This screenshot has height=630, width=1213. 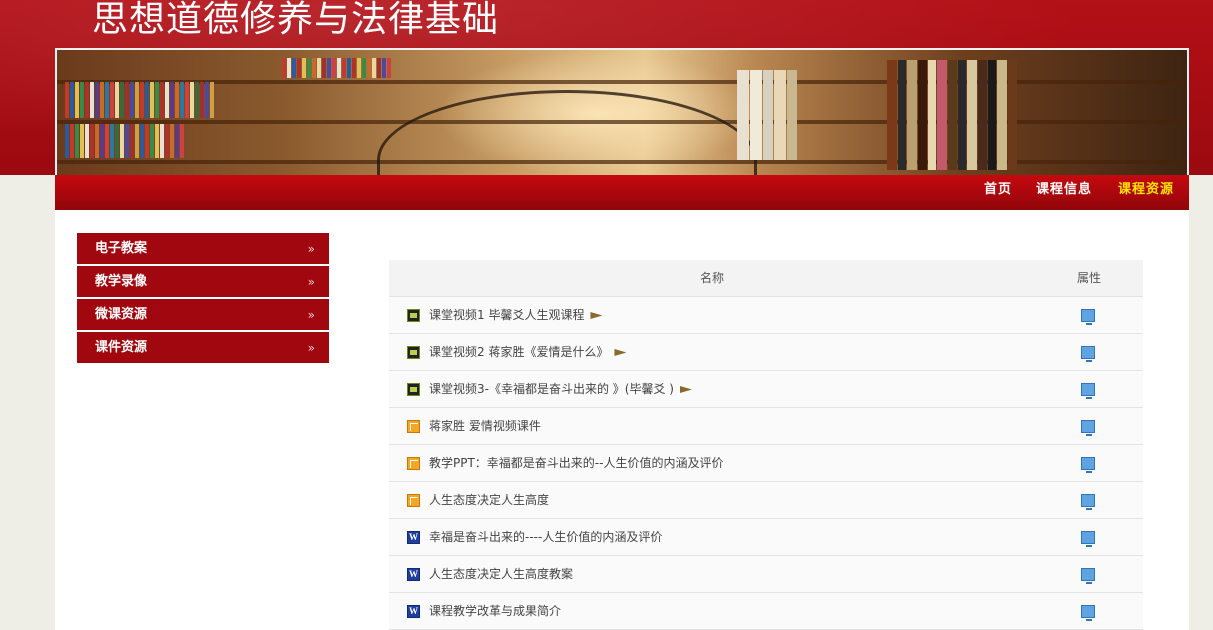 What do you see at coordinates (711, 278) in the screenshot?
I see `column-header-name: 名称` at bounding box center [711, 278].